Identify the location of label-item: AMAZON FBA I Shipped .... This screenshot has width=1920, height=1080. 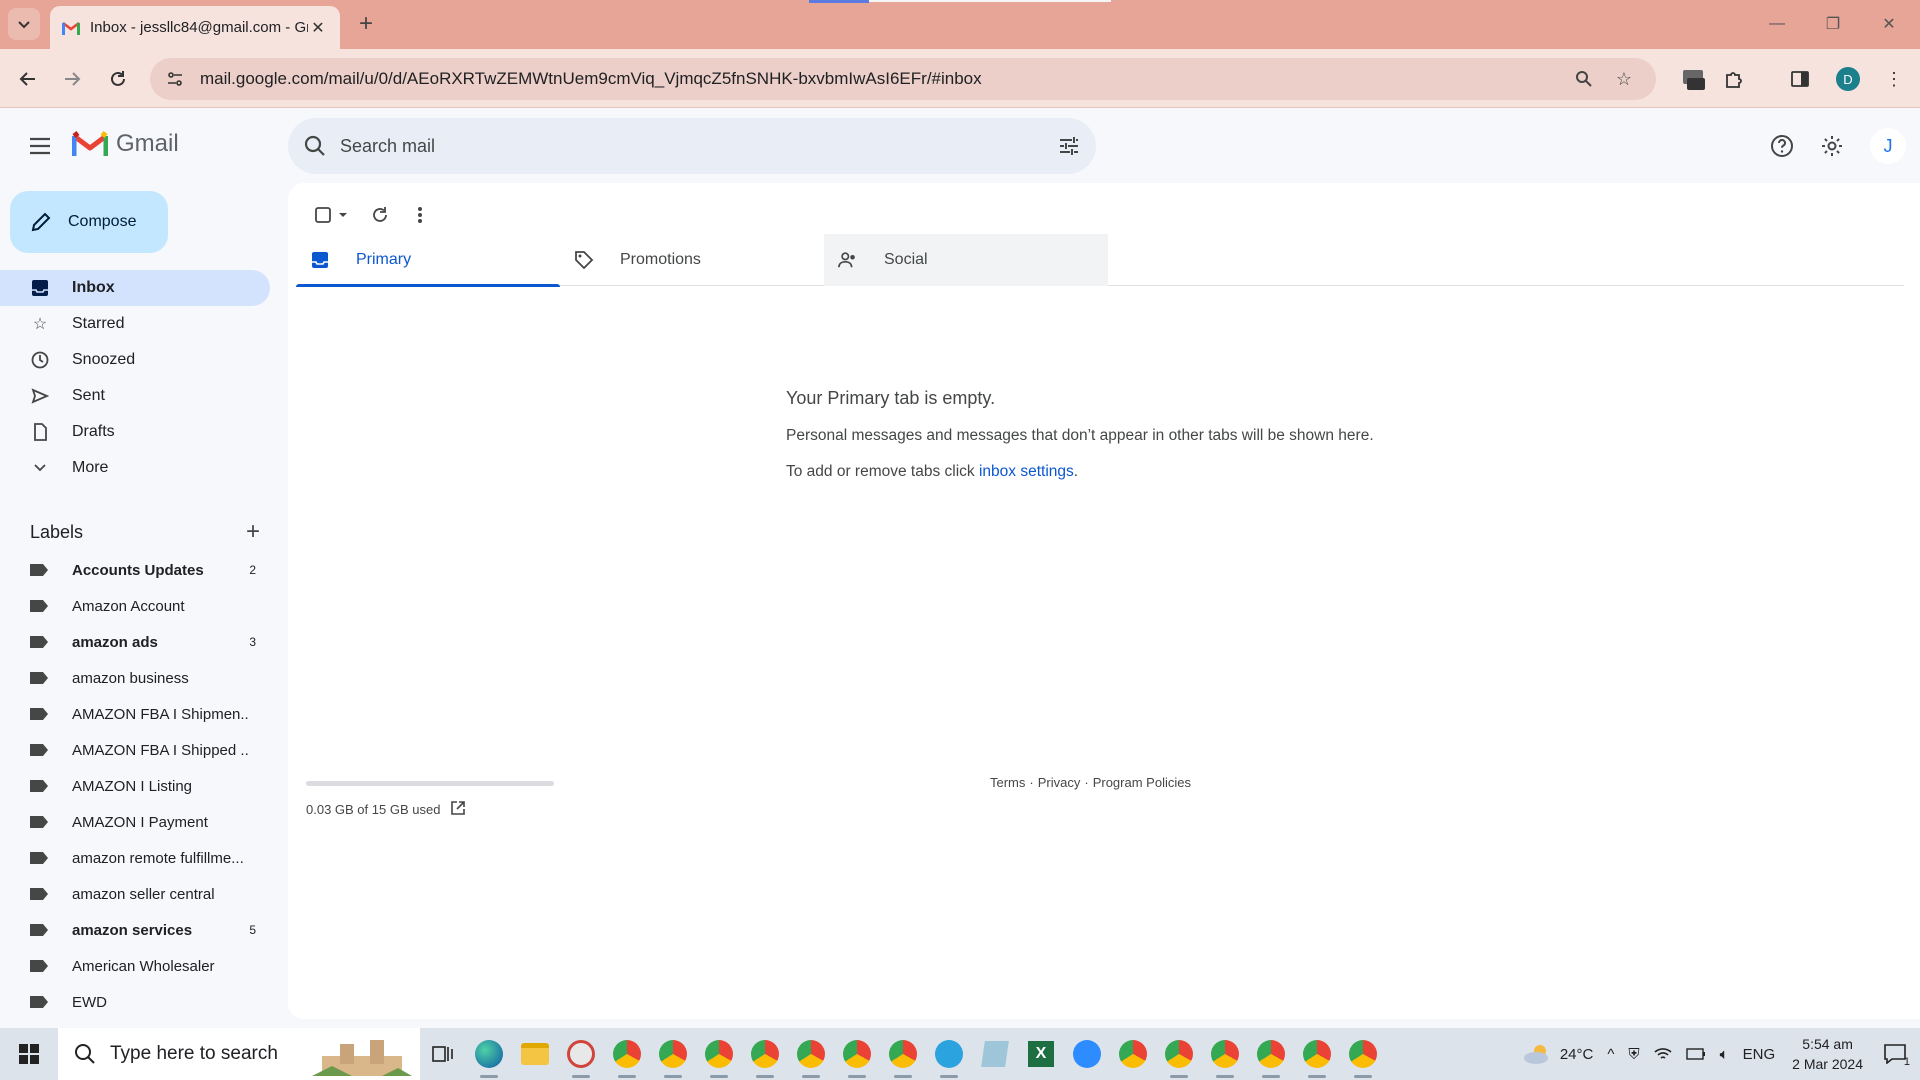
(135, 750).